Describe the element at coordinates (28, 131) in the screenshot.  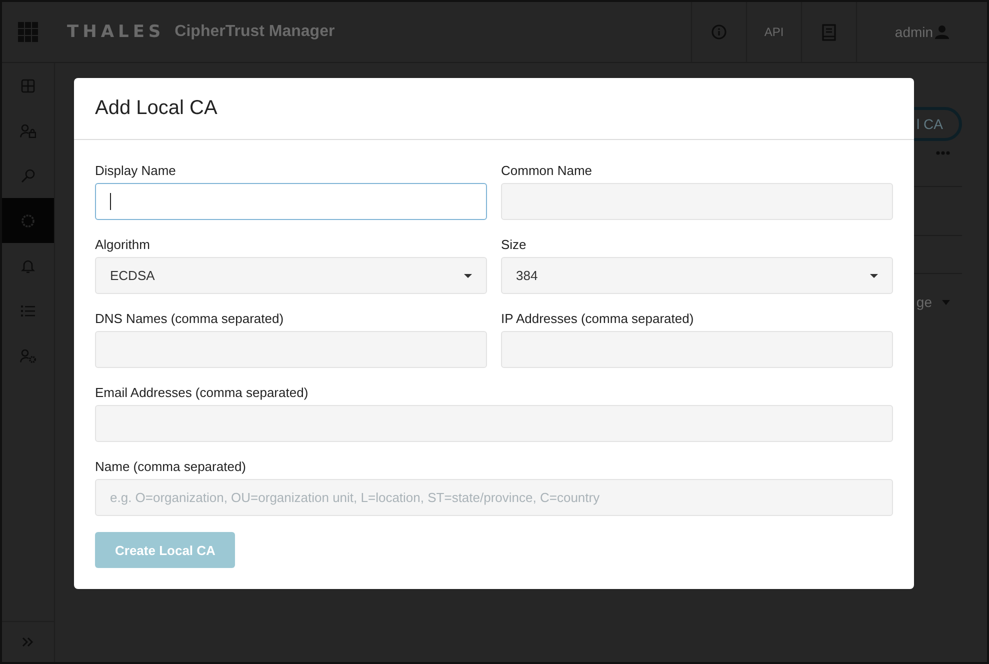
I see `user-lock-icon` at that location.